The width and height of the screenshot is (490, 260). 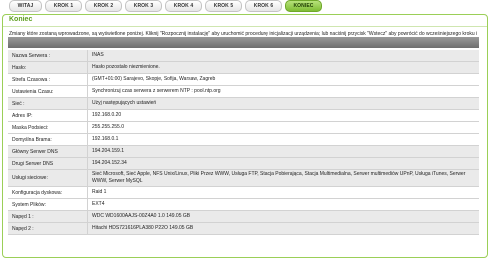 I want to click on row-value: Raid 1, so click(x=99, y=192).